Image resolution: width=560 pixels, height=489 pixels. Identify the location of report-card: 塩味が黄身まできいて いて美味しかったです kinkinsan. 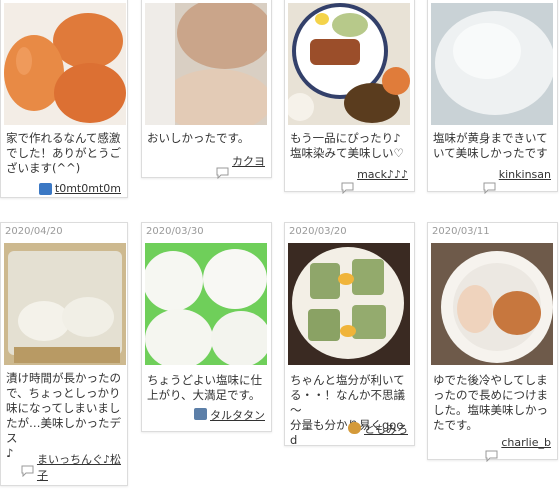
(492, 97).